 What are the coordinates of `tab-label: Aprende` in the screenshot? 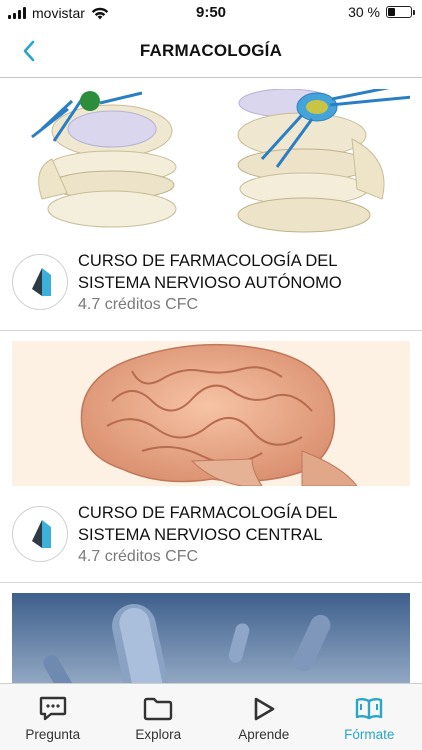 It's located at (264, 734).